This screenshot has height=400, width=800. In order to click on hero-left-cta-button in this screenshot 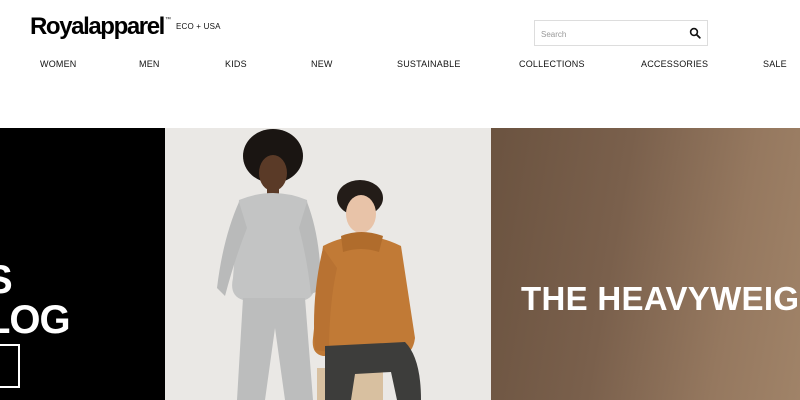, I will do `click(10, 366)`.